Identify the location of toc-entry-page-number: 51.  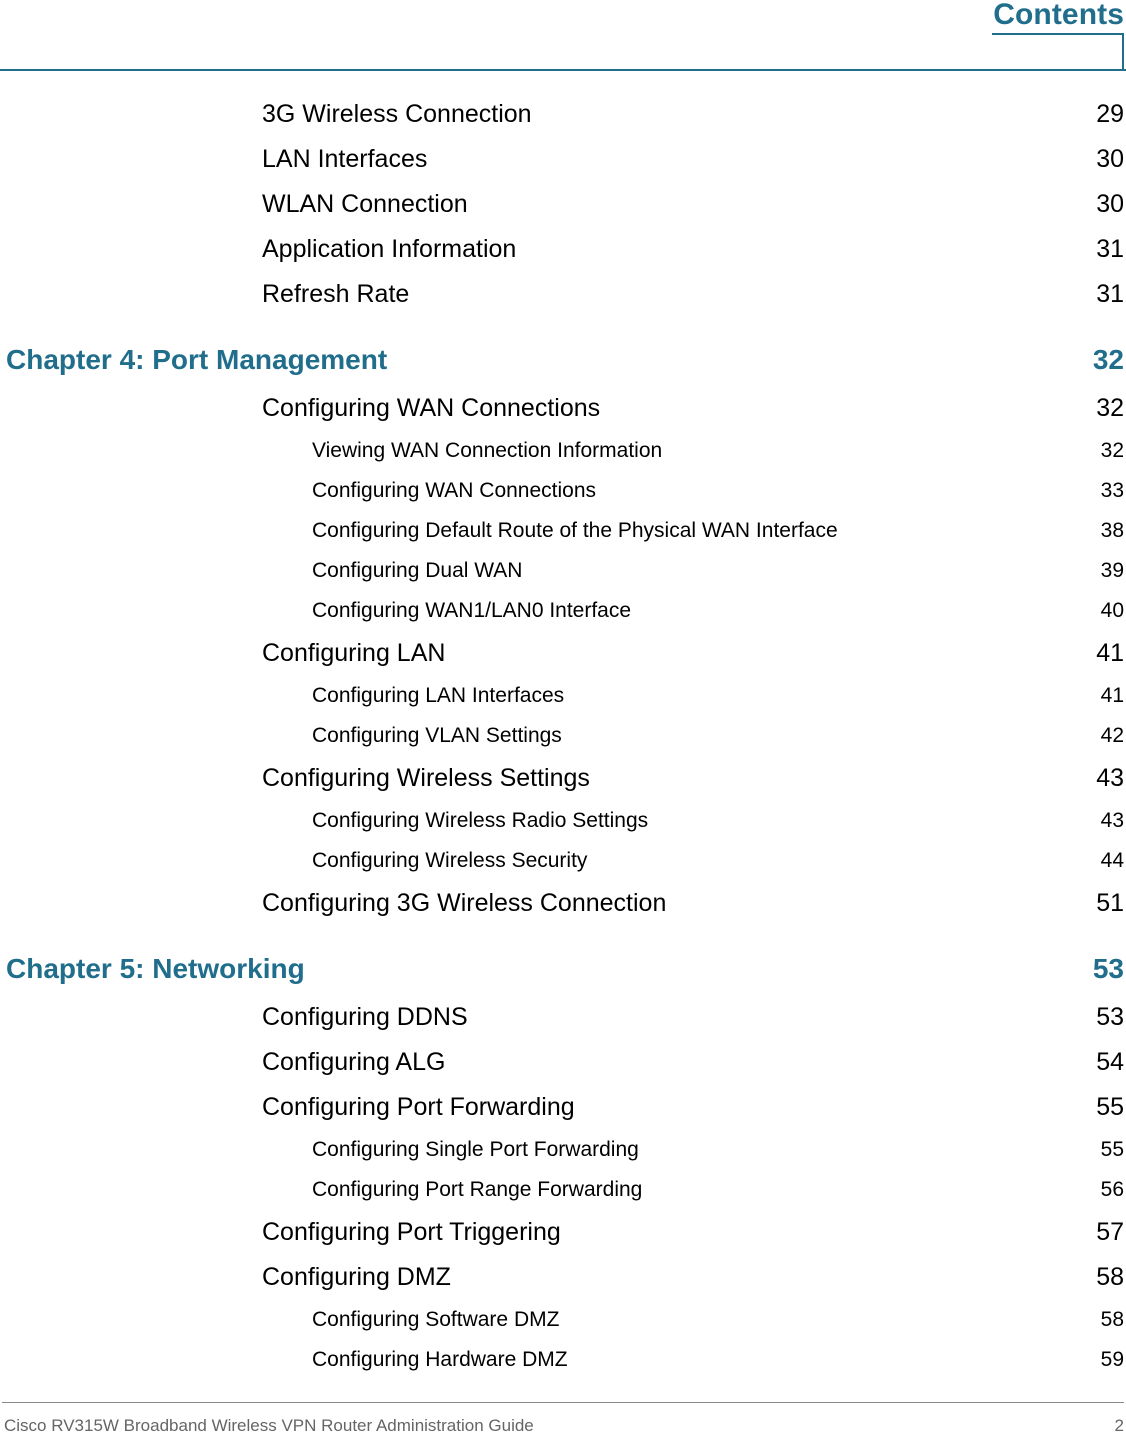
(1110, 903).